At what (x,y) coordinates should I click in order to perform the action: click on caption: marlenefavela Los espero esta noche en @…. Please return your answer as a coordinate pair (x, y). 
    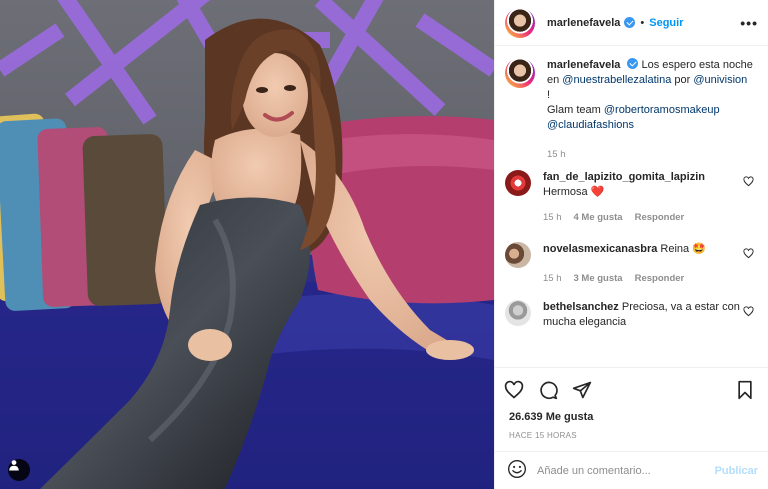
    Looking at the image, I should click on (629, 114).